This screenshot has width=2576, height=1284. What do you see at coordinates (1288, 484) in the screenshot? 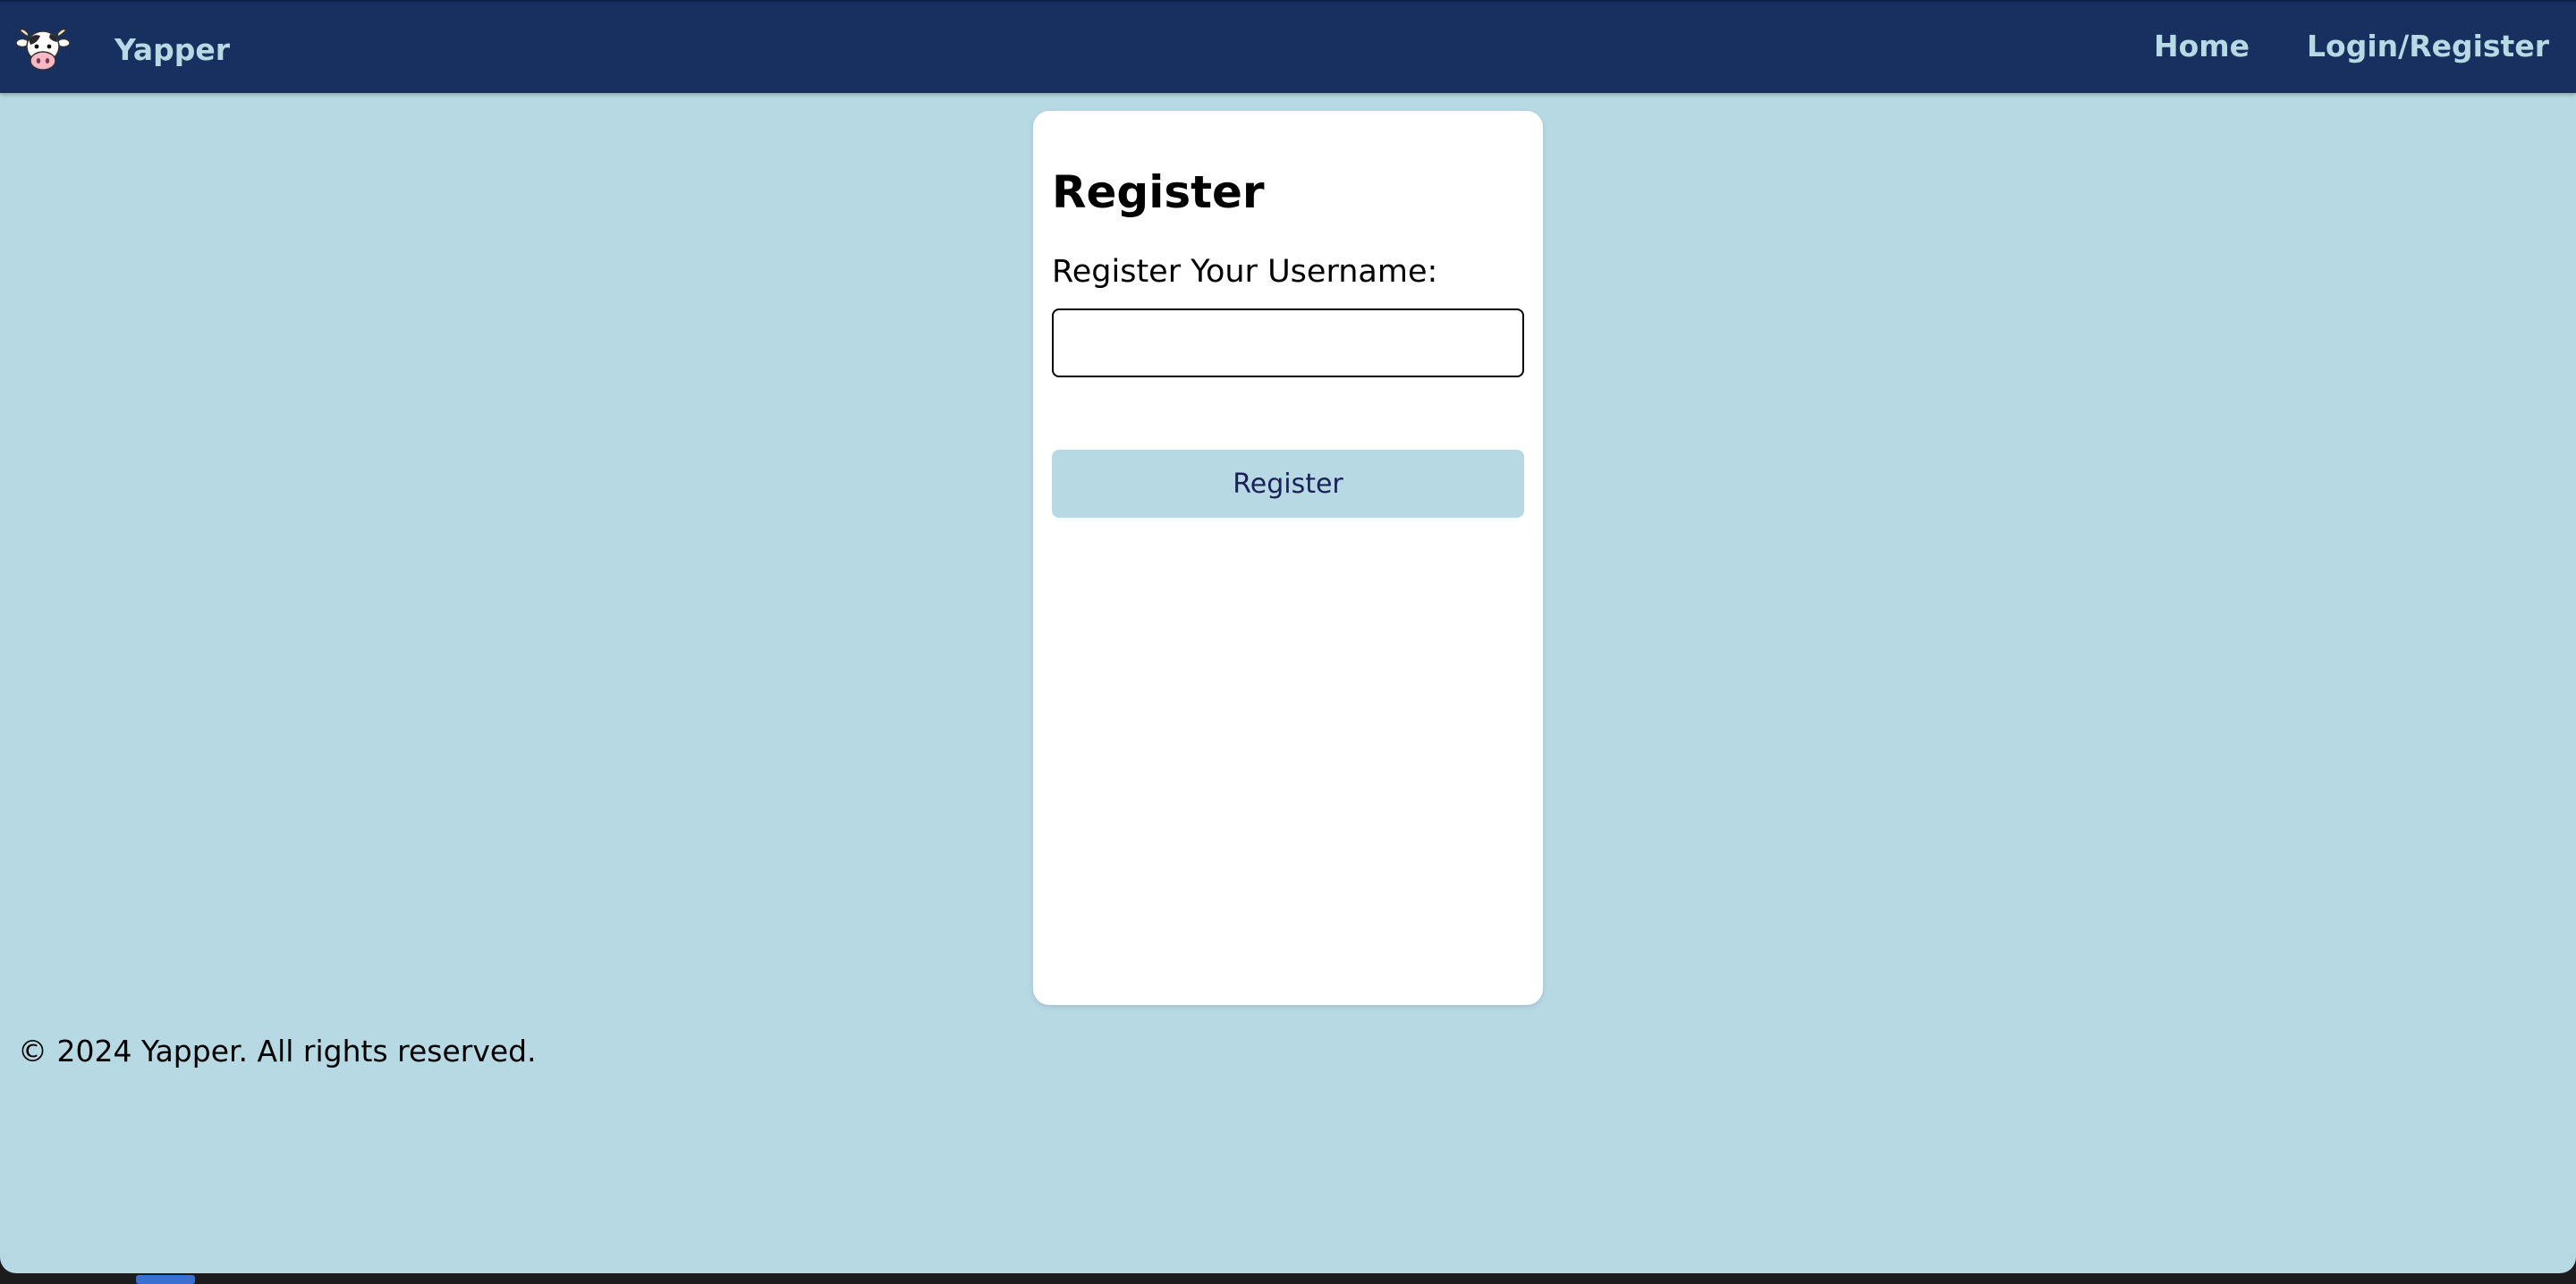
I see `register-button: Register` at bounding box center [1288, 484].